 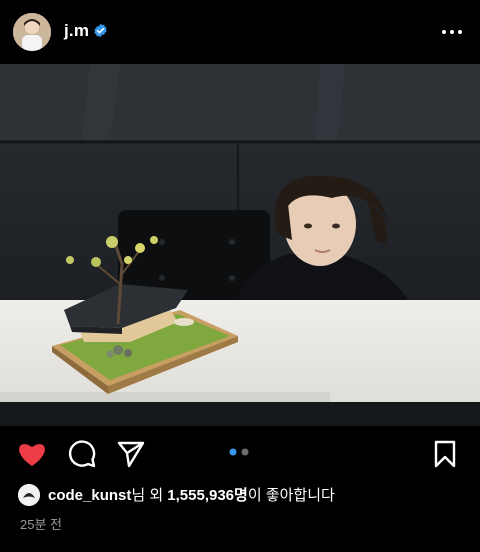 I want to click on likes-text: 님 외, so click(x=149, y=495).